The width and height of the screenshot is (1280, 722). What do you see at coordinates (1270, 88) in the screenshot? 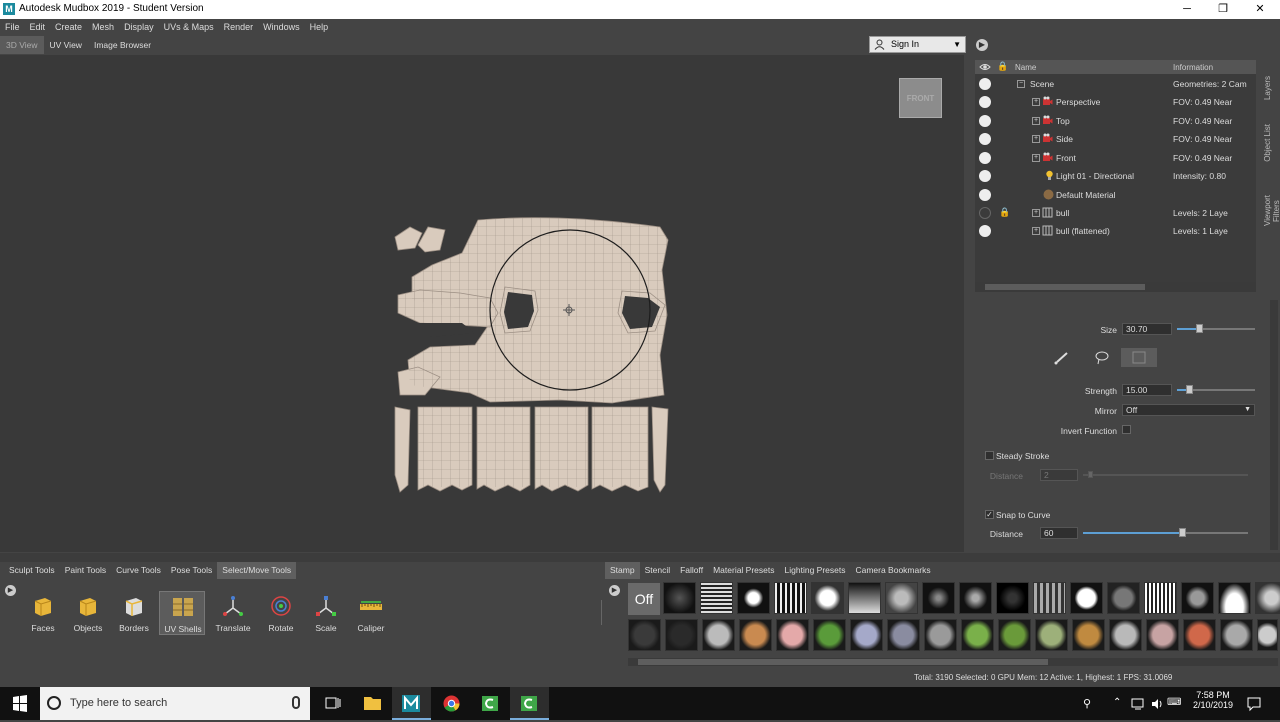
I see `tab-layers: Layers` at bounding box center [1270, 88].